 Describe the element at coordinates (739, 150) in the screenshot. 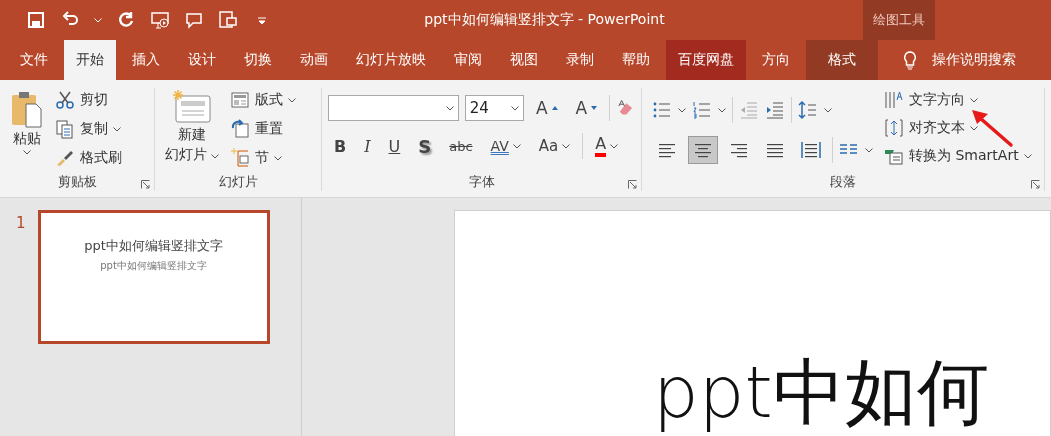

I see `align-right-icon` at that location.